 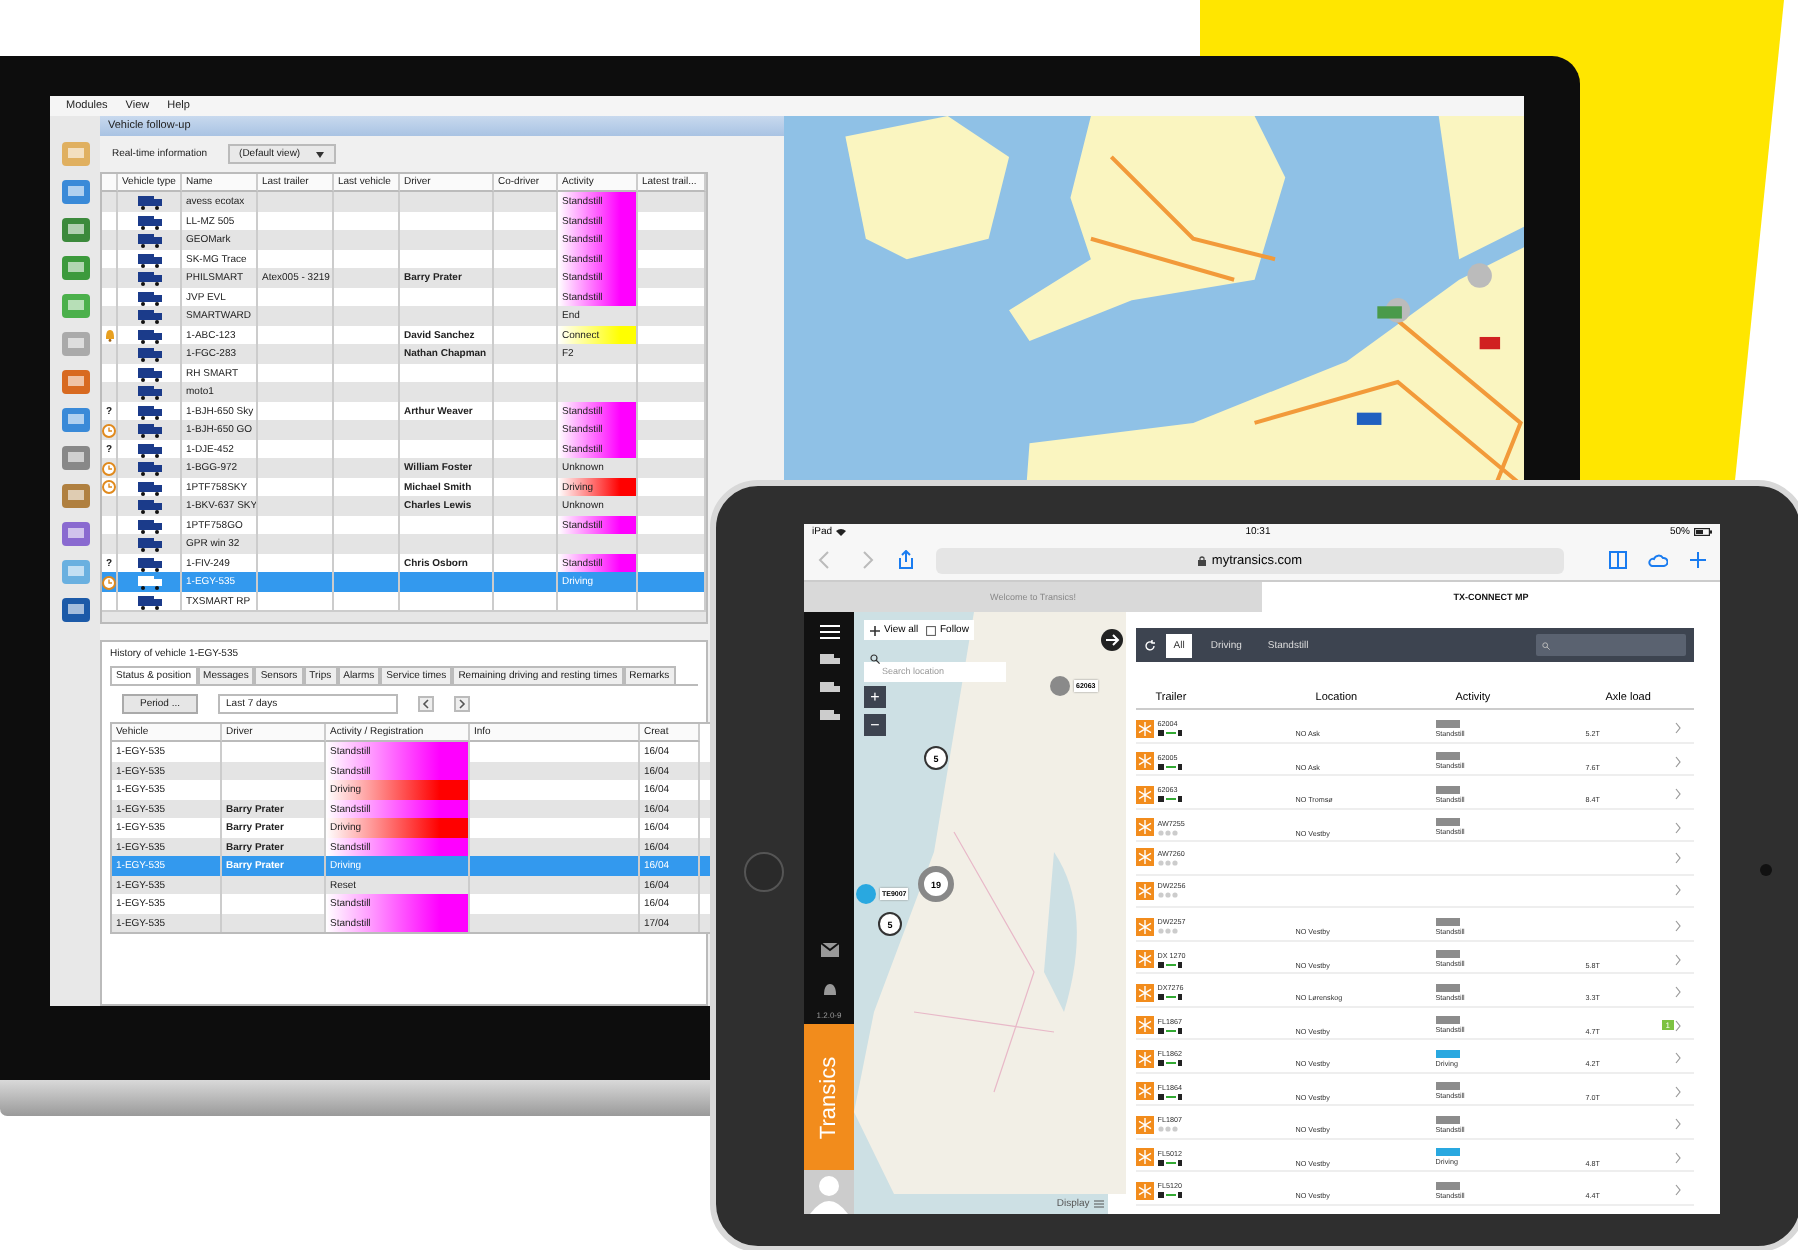 I want to click on horizontal-scrollbar, so click(x=404, y=616).